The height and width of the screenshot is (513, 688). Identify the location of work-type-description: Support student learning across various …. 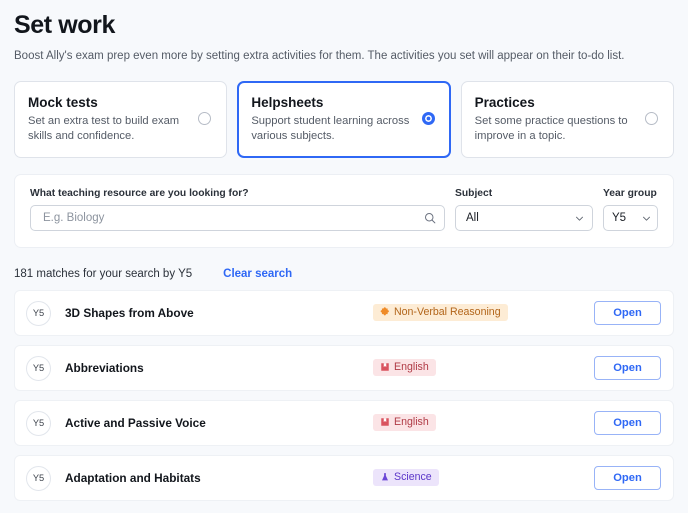
(330, 128).